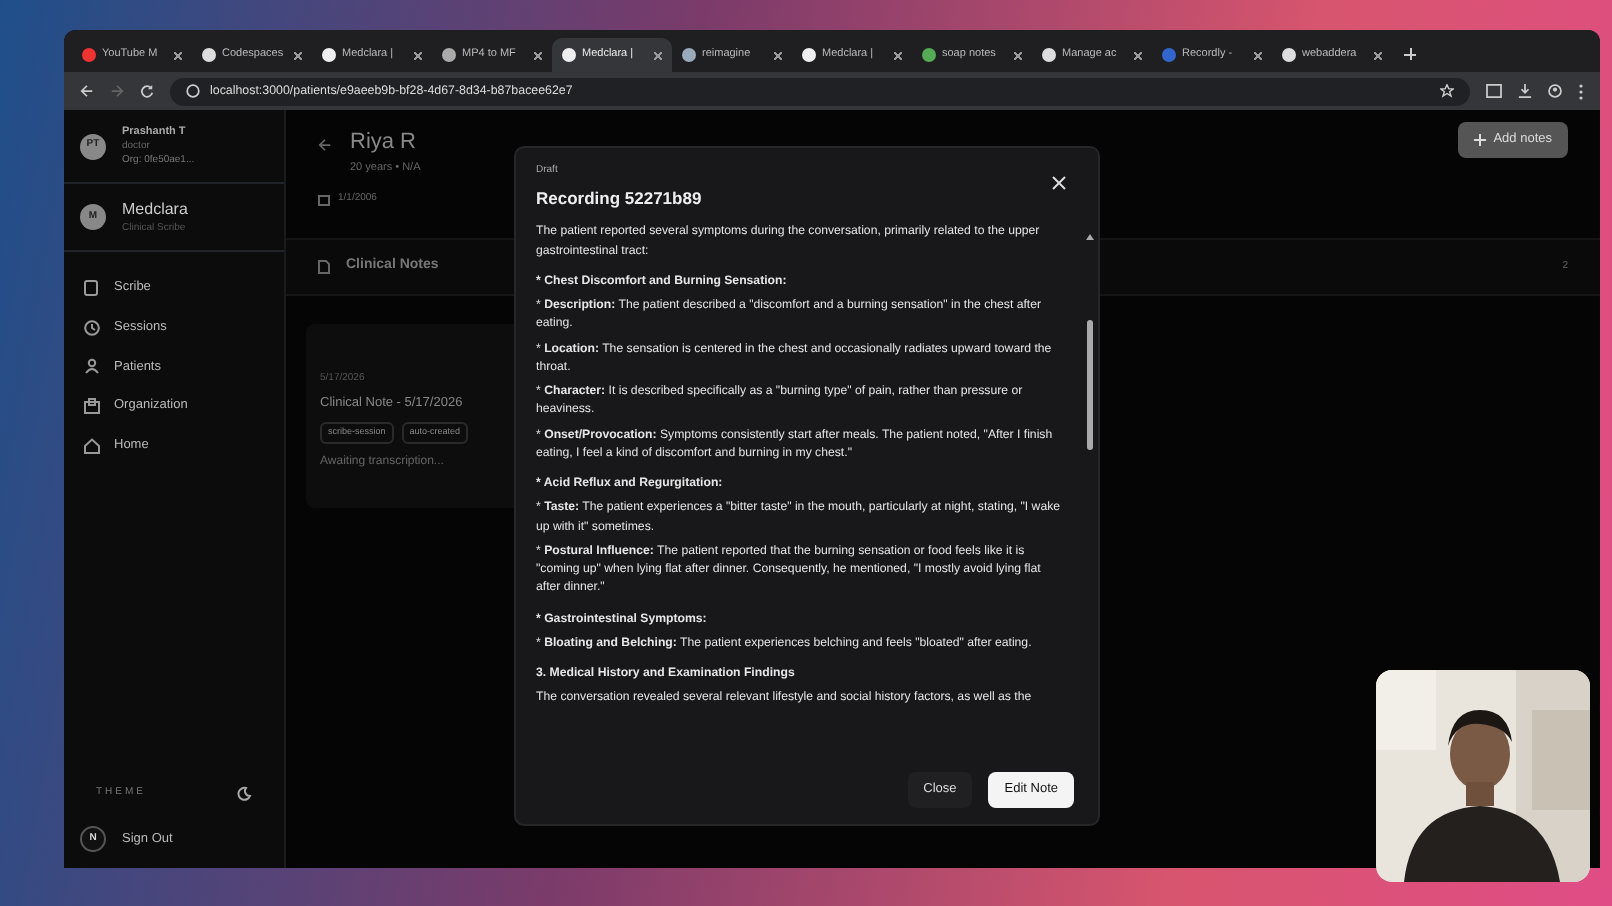 The image size is (1612, 906). I want to click on profile-icon, so click(1555, 91).